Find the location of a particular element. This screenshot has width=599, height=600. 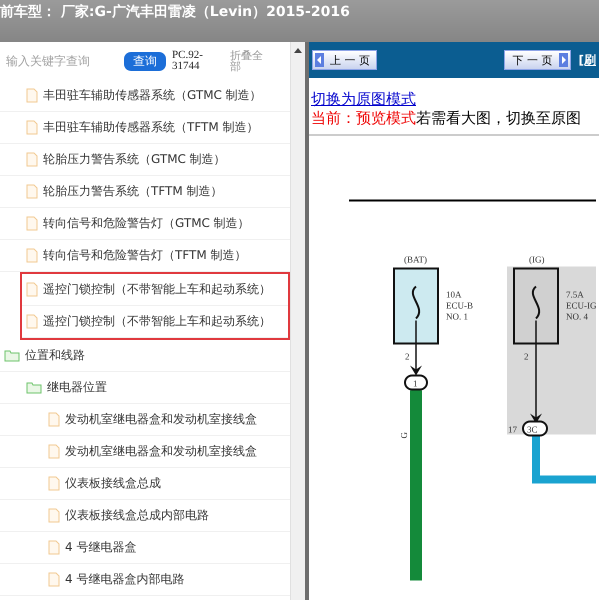

tree-item: 继电器位置 is located at coordinates (145, 388).